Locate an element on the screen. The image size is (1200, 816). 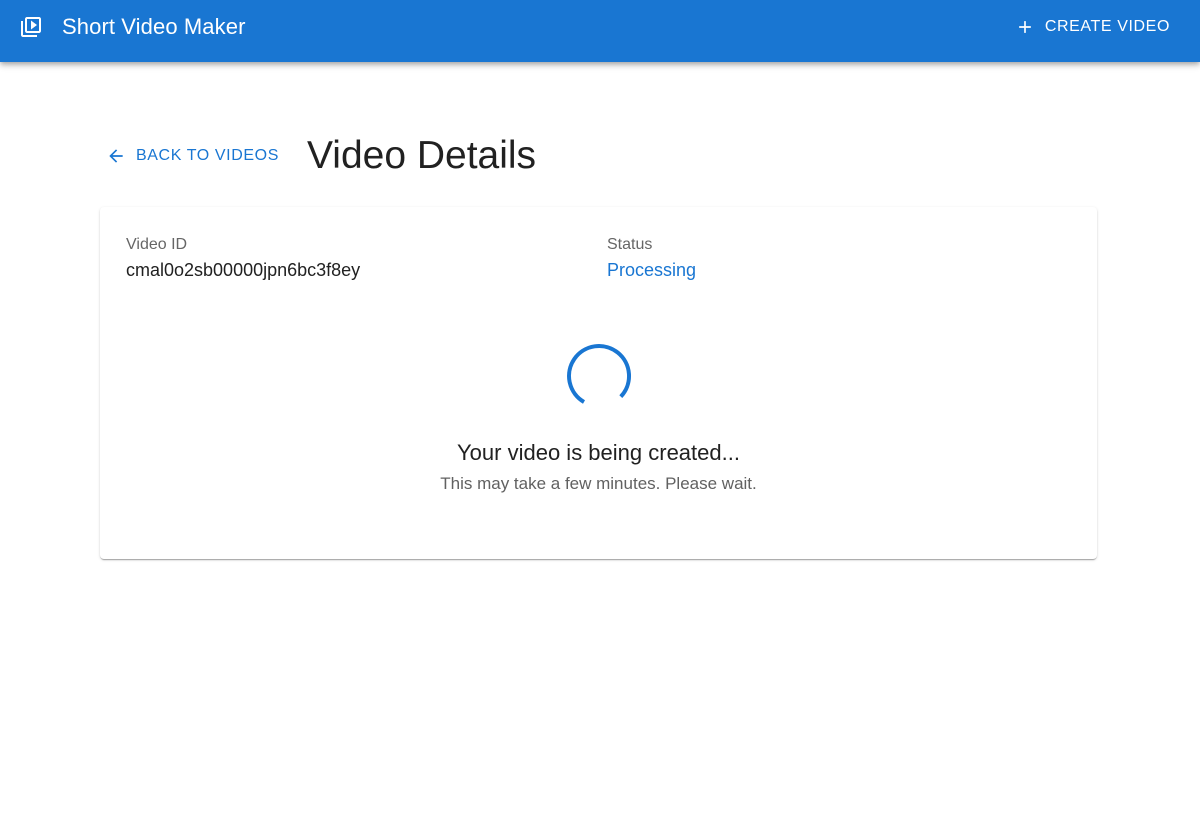
back-to-videos-button: BACK TO VIDEOS is located at coordinates (192, 156).